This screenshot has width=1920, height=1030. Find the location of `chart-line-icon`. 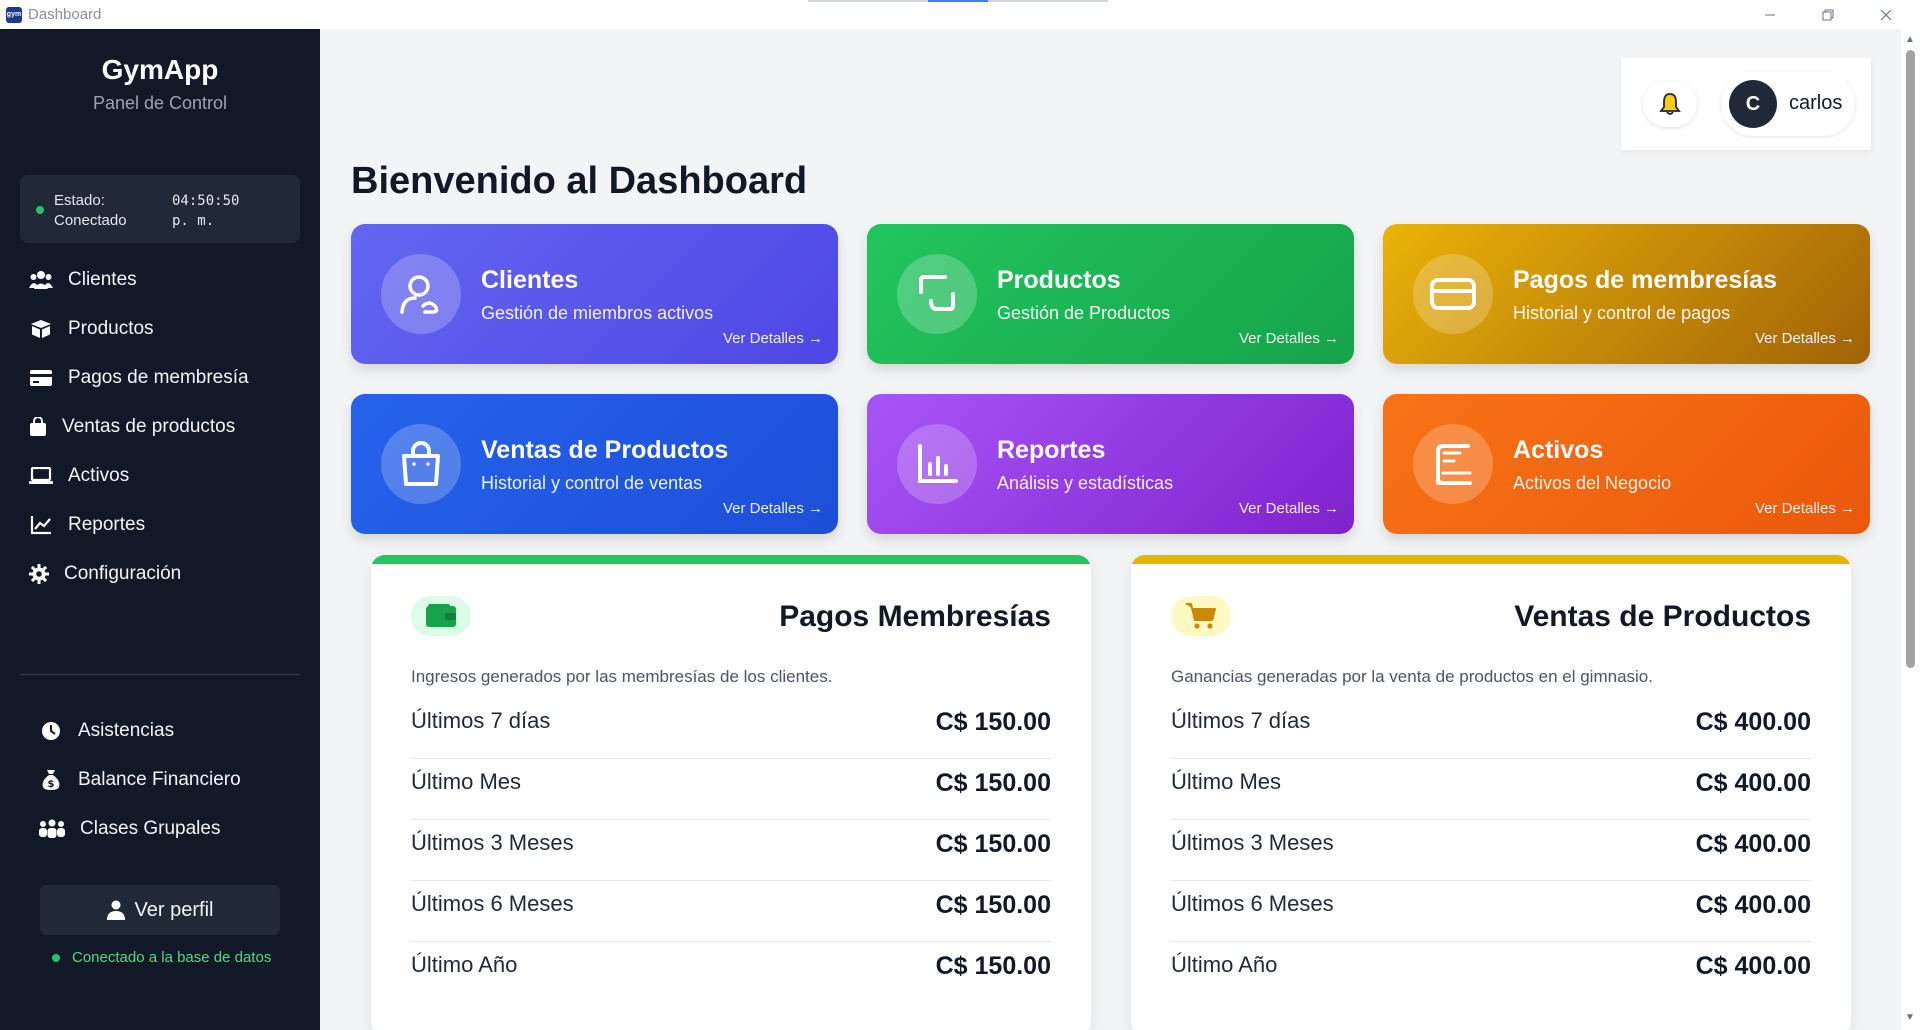

chart-line-icon is located at coordinates (41, 525).